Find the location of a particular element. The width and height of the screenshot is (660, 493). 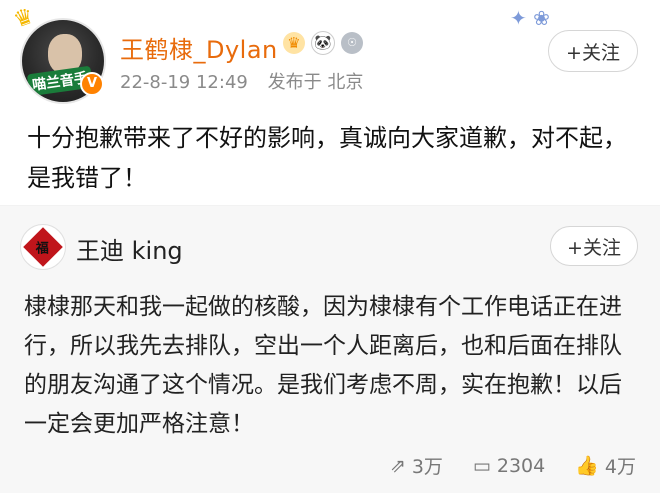

comment-button: ▭ 2304 is located at coordinates (509, 466).